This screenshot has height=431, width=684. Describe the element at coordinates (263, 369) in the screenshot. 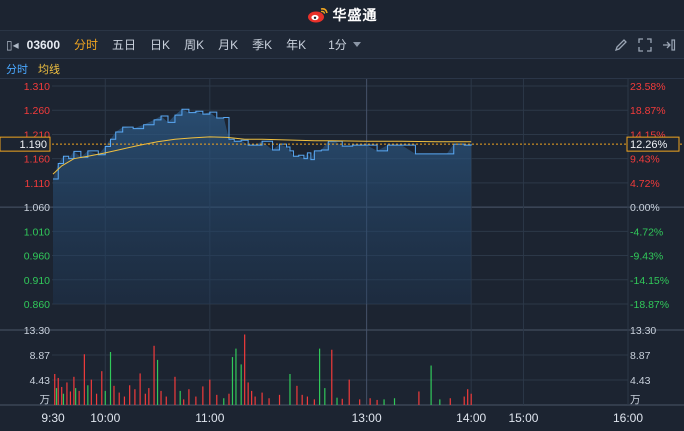

I see `volume-bars` at that location.